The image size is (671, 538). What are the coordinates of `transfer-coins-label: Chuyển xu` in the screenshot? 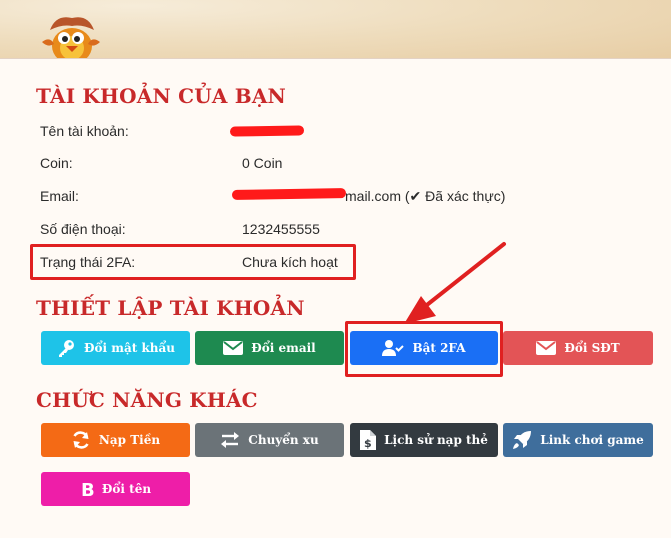 It's located at (283, 440).